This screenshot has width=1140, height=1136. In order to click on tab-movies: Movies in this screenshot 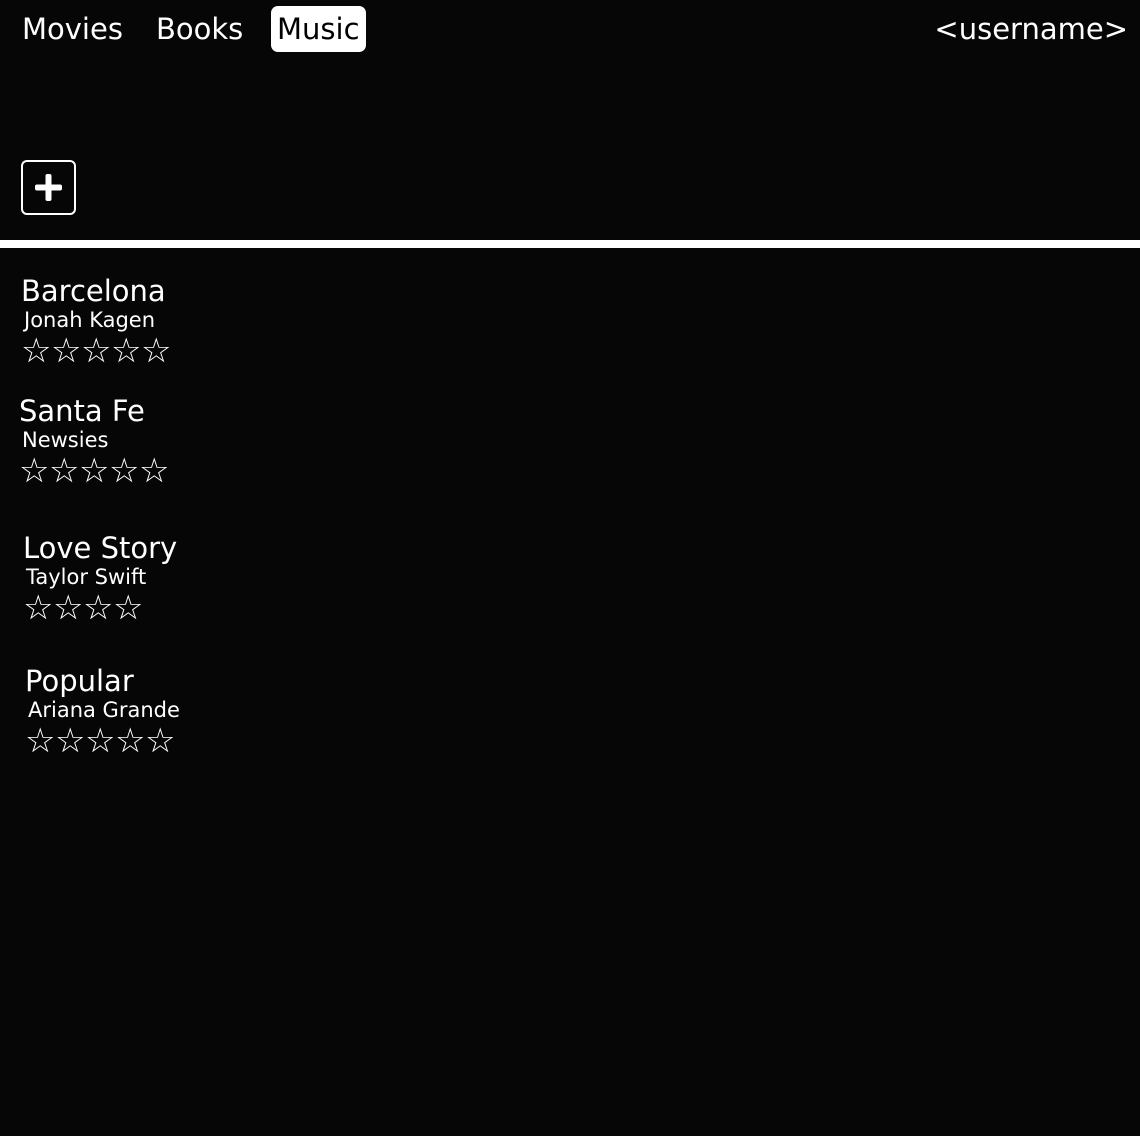, I will do `click(72, 29)`.